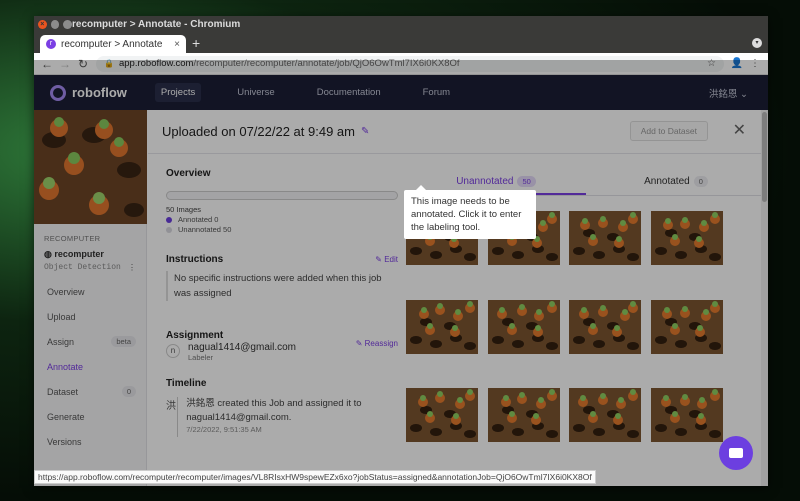 The image size is (800, 501). What do you see at coordinates (63, 391) in the screenshot?
I see `sidebar-item-label: Dataset` at bounding box center [63, 391].